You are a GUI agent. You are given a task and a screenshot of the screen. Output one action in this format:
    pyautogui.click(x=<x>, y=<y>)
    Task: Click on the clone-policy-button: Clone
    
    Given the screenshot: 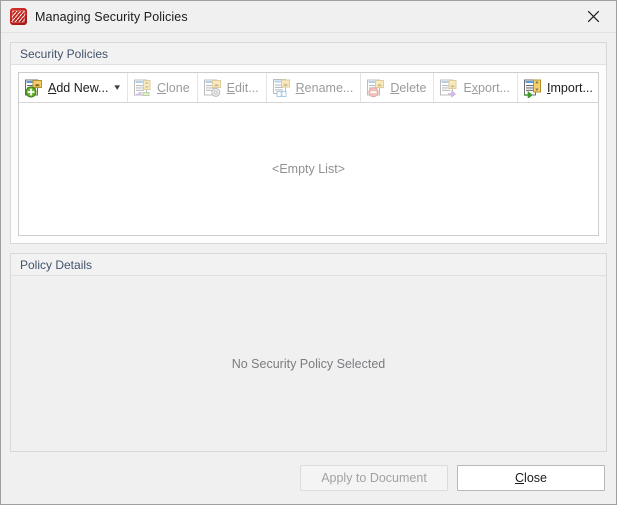 What is the action you would take?
    pyautogui.click(x=163, y=87)
    